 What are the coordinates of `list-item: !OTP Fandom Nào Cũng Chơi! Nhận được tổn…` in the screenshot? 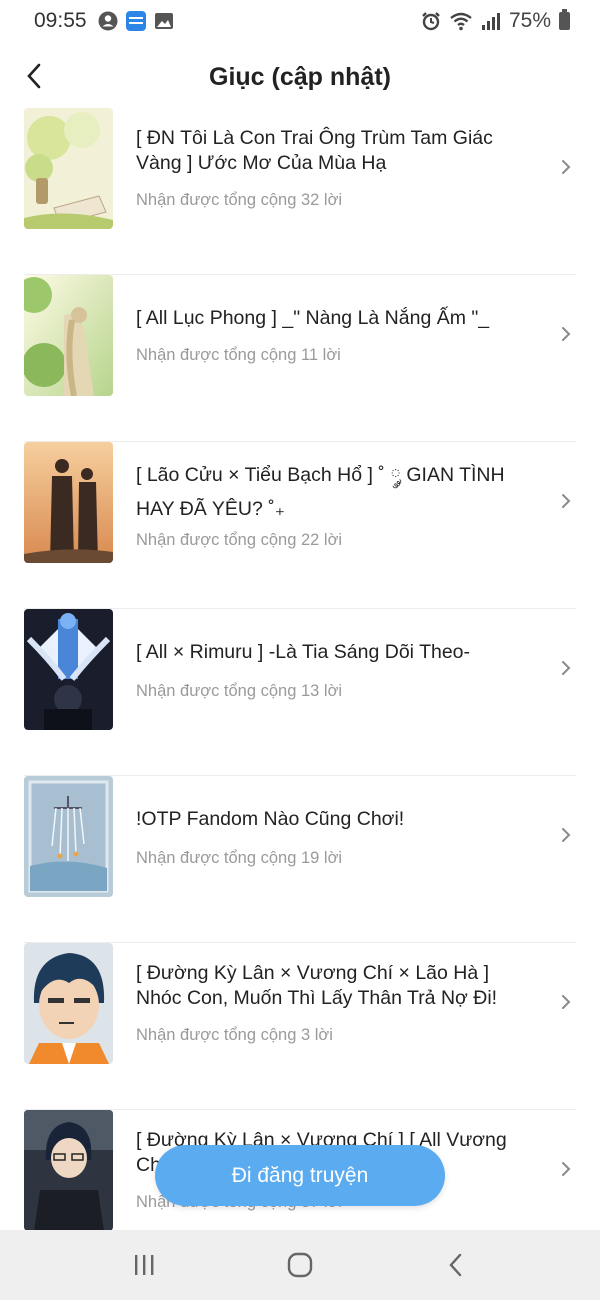 It's located at (300, 859).